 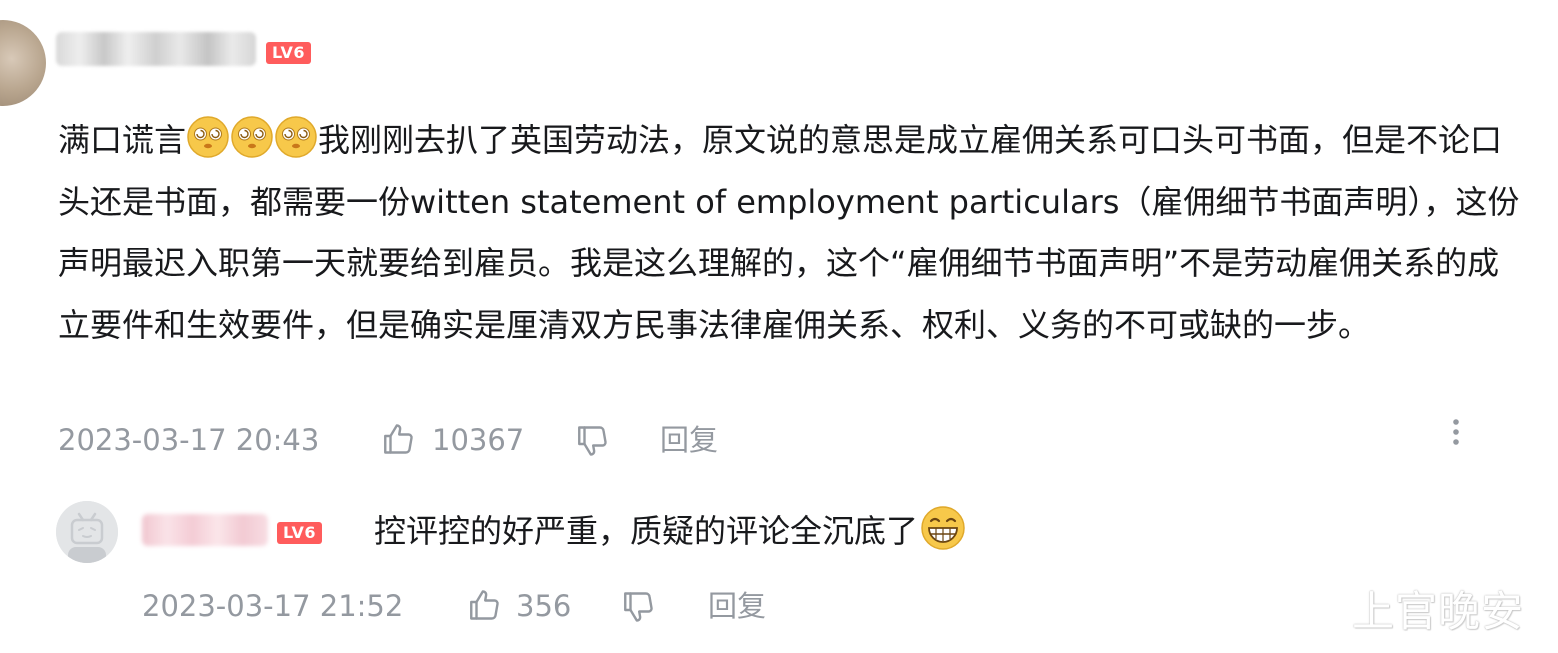 I want to click on commenter-avatar, so click(x=23, y=63).